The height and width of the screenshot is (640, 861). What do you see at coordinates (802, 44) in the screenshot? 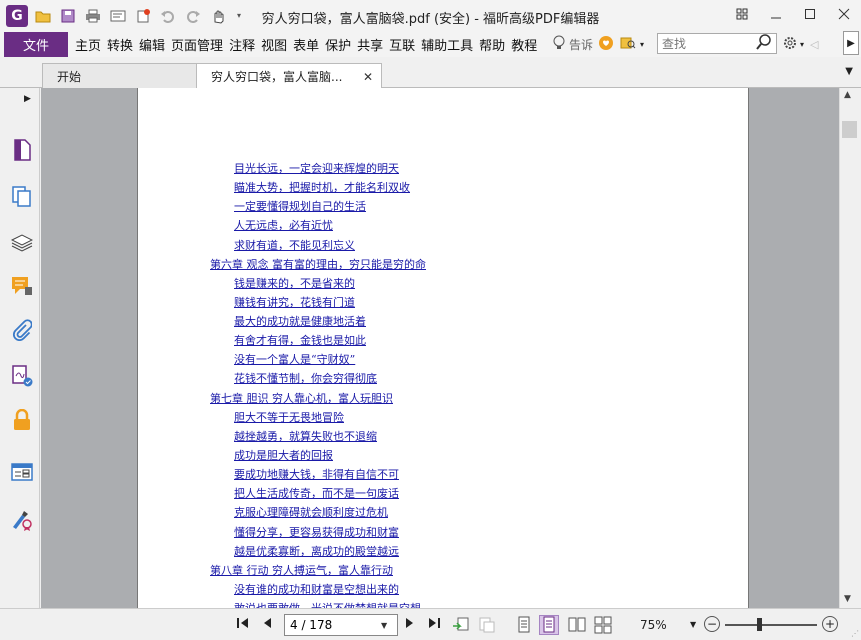
I see `settings-dropdown-icon: ▾` at bounding box center [802, 44].